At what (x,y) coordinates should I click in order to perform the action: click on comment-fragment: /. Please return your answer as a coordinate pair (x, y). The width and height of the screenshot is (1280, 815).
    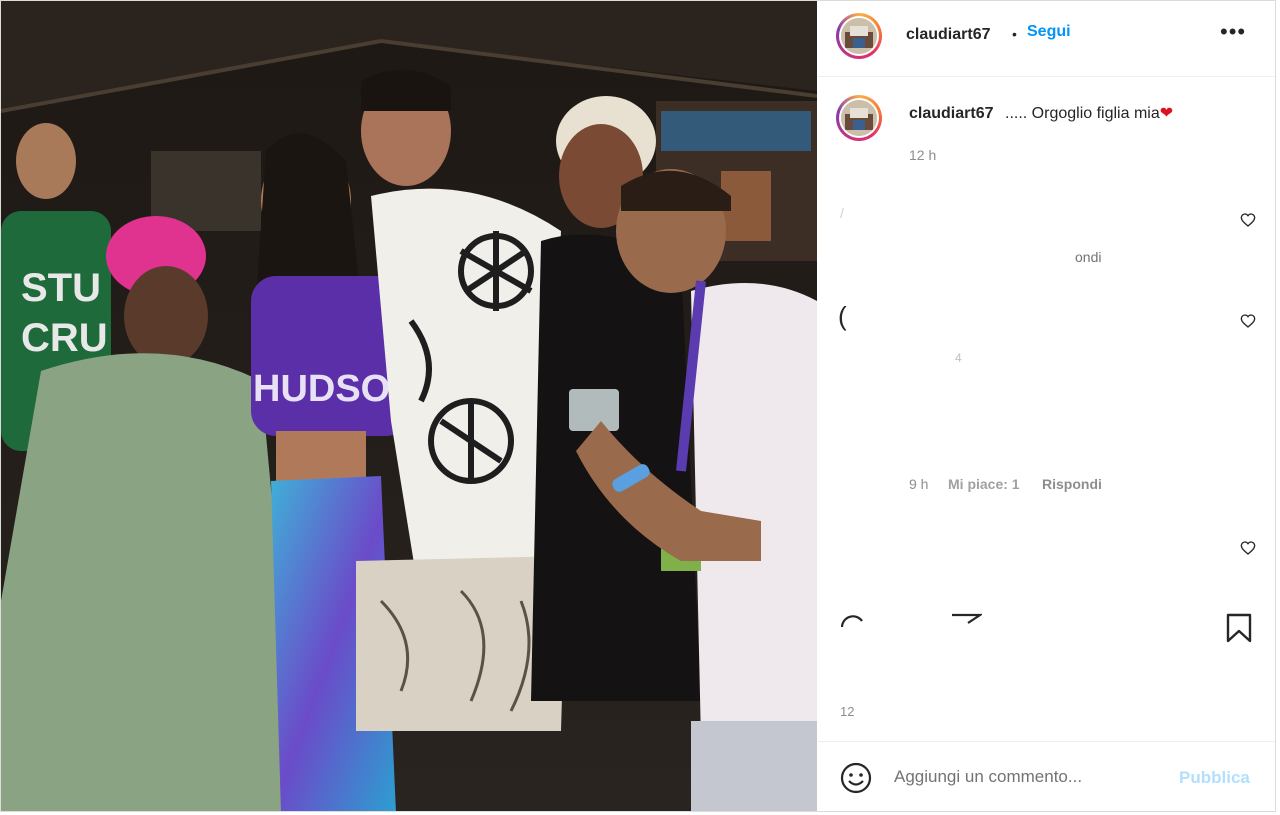
    Looking at the image, I should click on (842, 213).